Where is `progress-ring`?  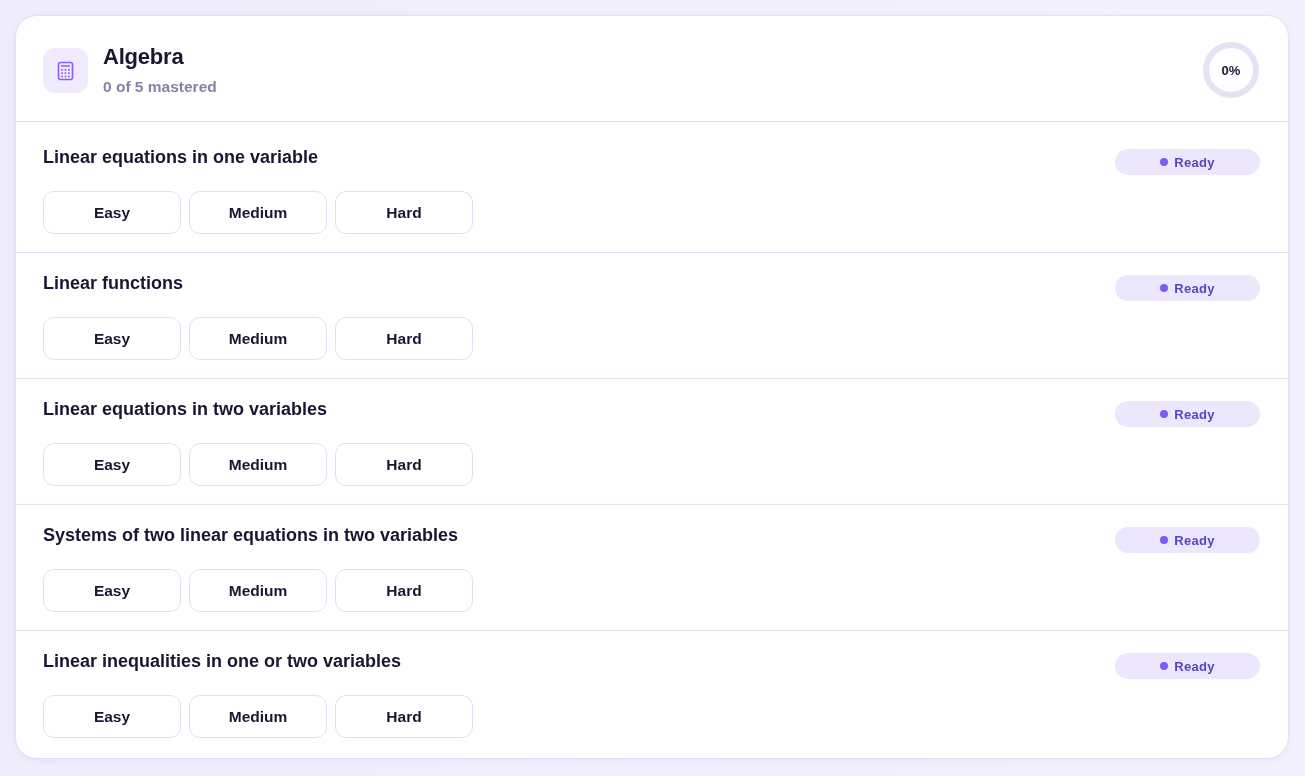 progress-ring is located at coordinates (1231, 70).